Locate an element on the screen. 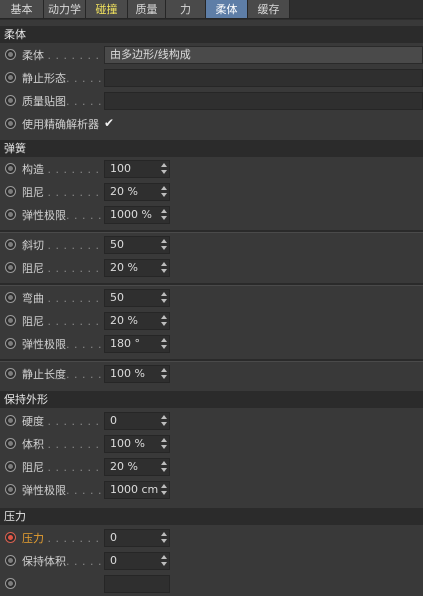  keep-volume-input: 0 is located at coordinates (137, 561).